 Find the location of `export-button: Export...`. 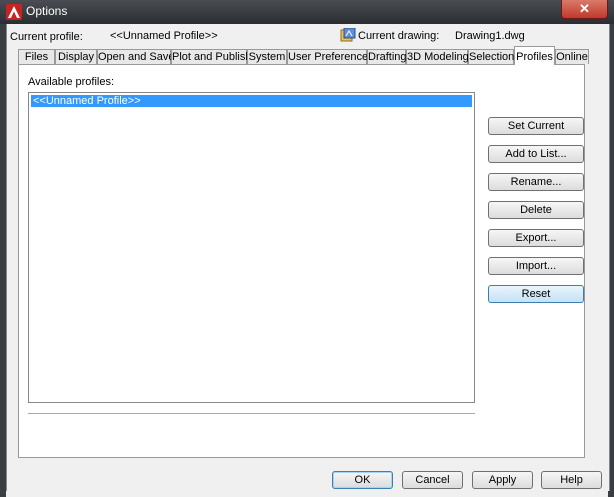

export-button: Export... is located at coordinates (536, 238).